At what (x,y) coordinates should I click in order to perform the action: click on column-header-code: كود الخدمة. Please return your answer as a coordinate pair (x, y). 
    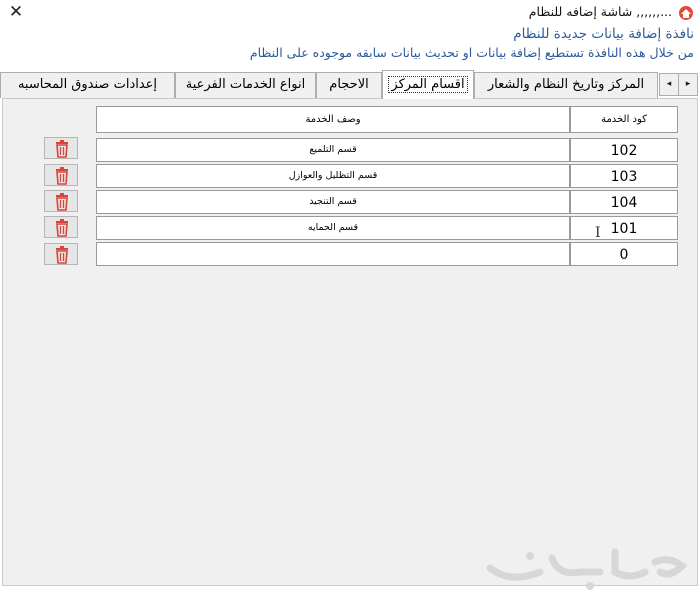
    Looking at the image, I should click on (624, 119).